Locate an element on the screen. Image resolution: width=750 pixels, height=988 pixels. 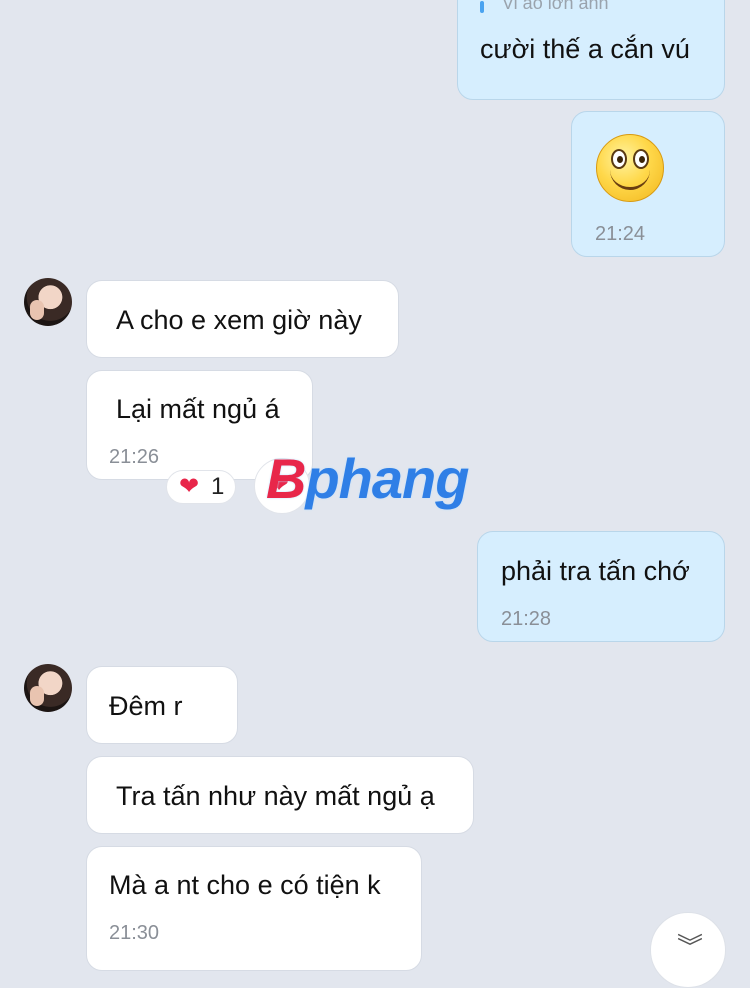
outgoing-message-bubble: phải tra tấn chớ 21:28 is located at coordinates (601, 586).